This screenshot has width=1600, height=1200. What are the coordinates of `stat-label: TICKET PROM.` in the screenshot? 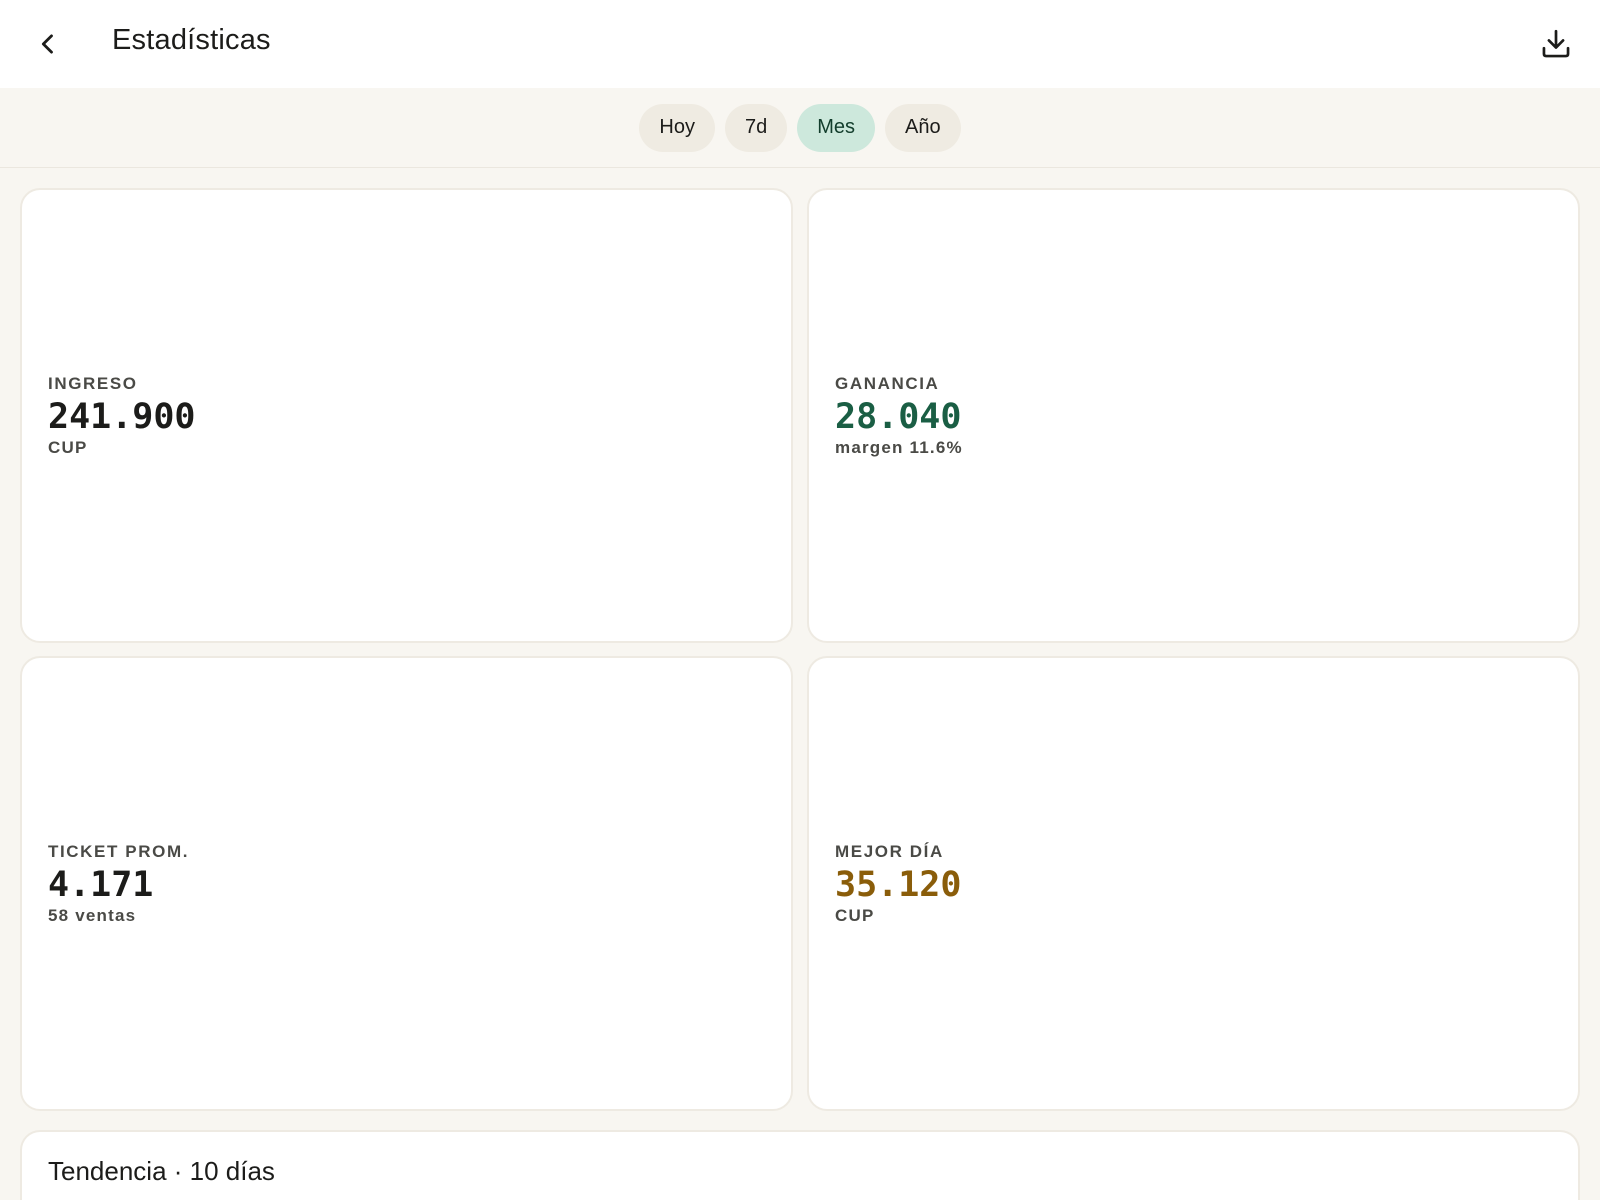 It's located at (119, 851).